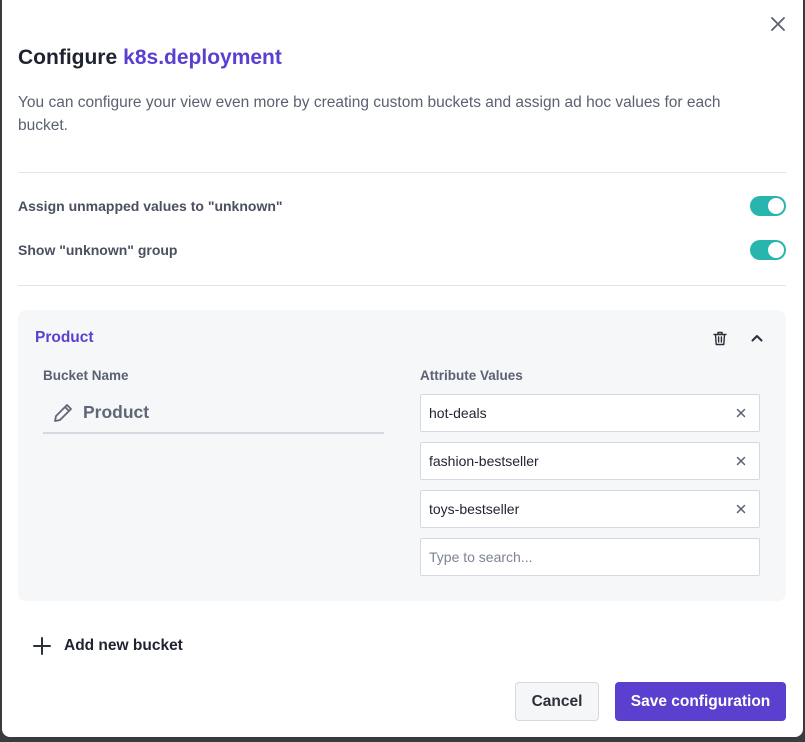 Image resolution: width=805 pixels, height=742 pixels. Describe the element at coordinates (213, 414) in the screenshot. I see `bucket-name-field: Product` at that location.